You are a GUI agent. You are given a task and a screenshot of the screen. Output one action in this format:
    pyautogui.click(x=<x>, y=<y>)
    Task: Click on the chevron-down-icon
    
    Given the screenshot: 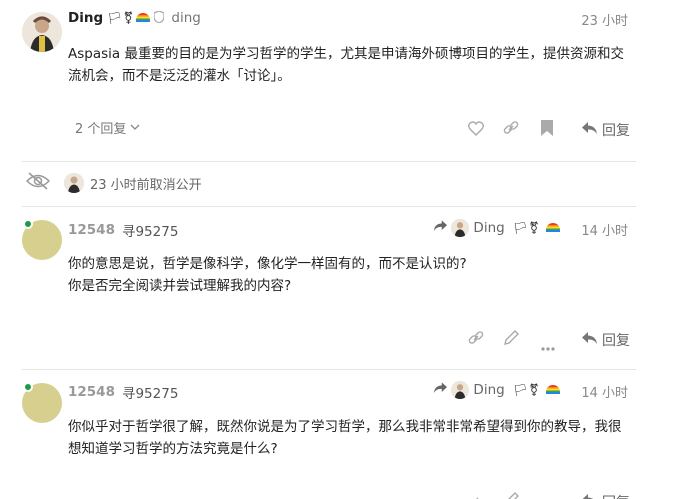 What is the action you would take?
    pyautogui.click(x=135, y=127)
    